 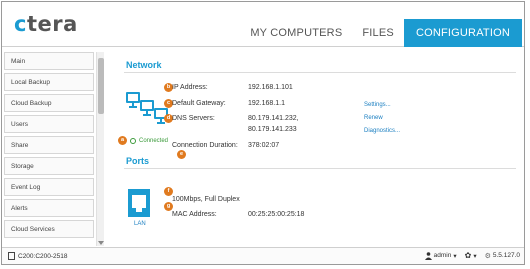 I want to click on renew-link: Renew, so click(x=373, y=118).